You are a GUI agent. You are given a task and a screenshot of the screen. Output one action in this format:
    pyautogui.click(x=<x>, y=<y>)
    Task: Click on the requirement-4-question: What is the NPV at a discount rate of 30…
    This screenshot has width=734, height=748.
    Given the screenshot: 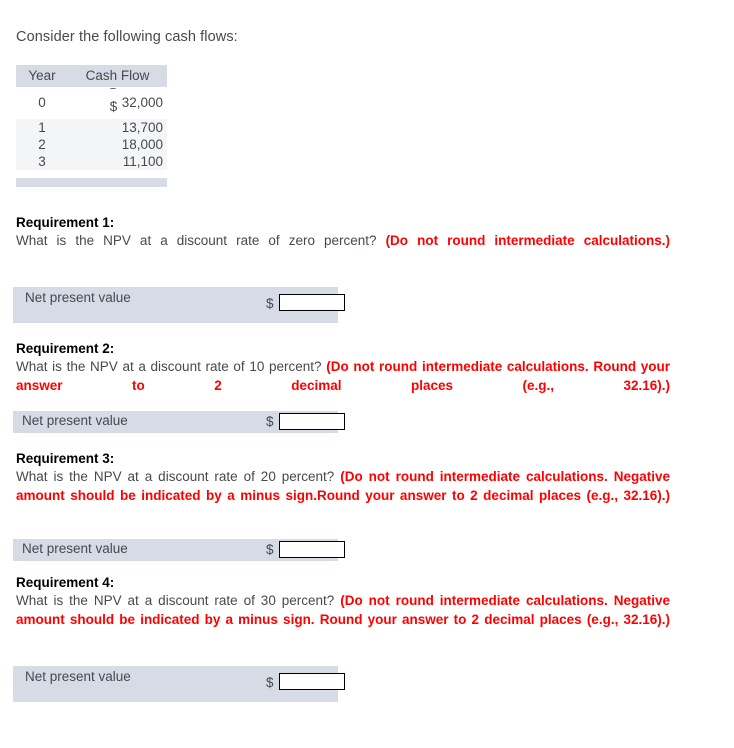 What is the action you would take?
    pyautogui.click(x=178, y=600)
    